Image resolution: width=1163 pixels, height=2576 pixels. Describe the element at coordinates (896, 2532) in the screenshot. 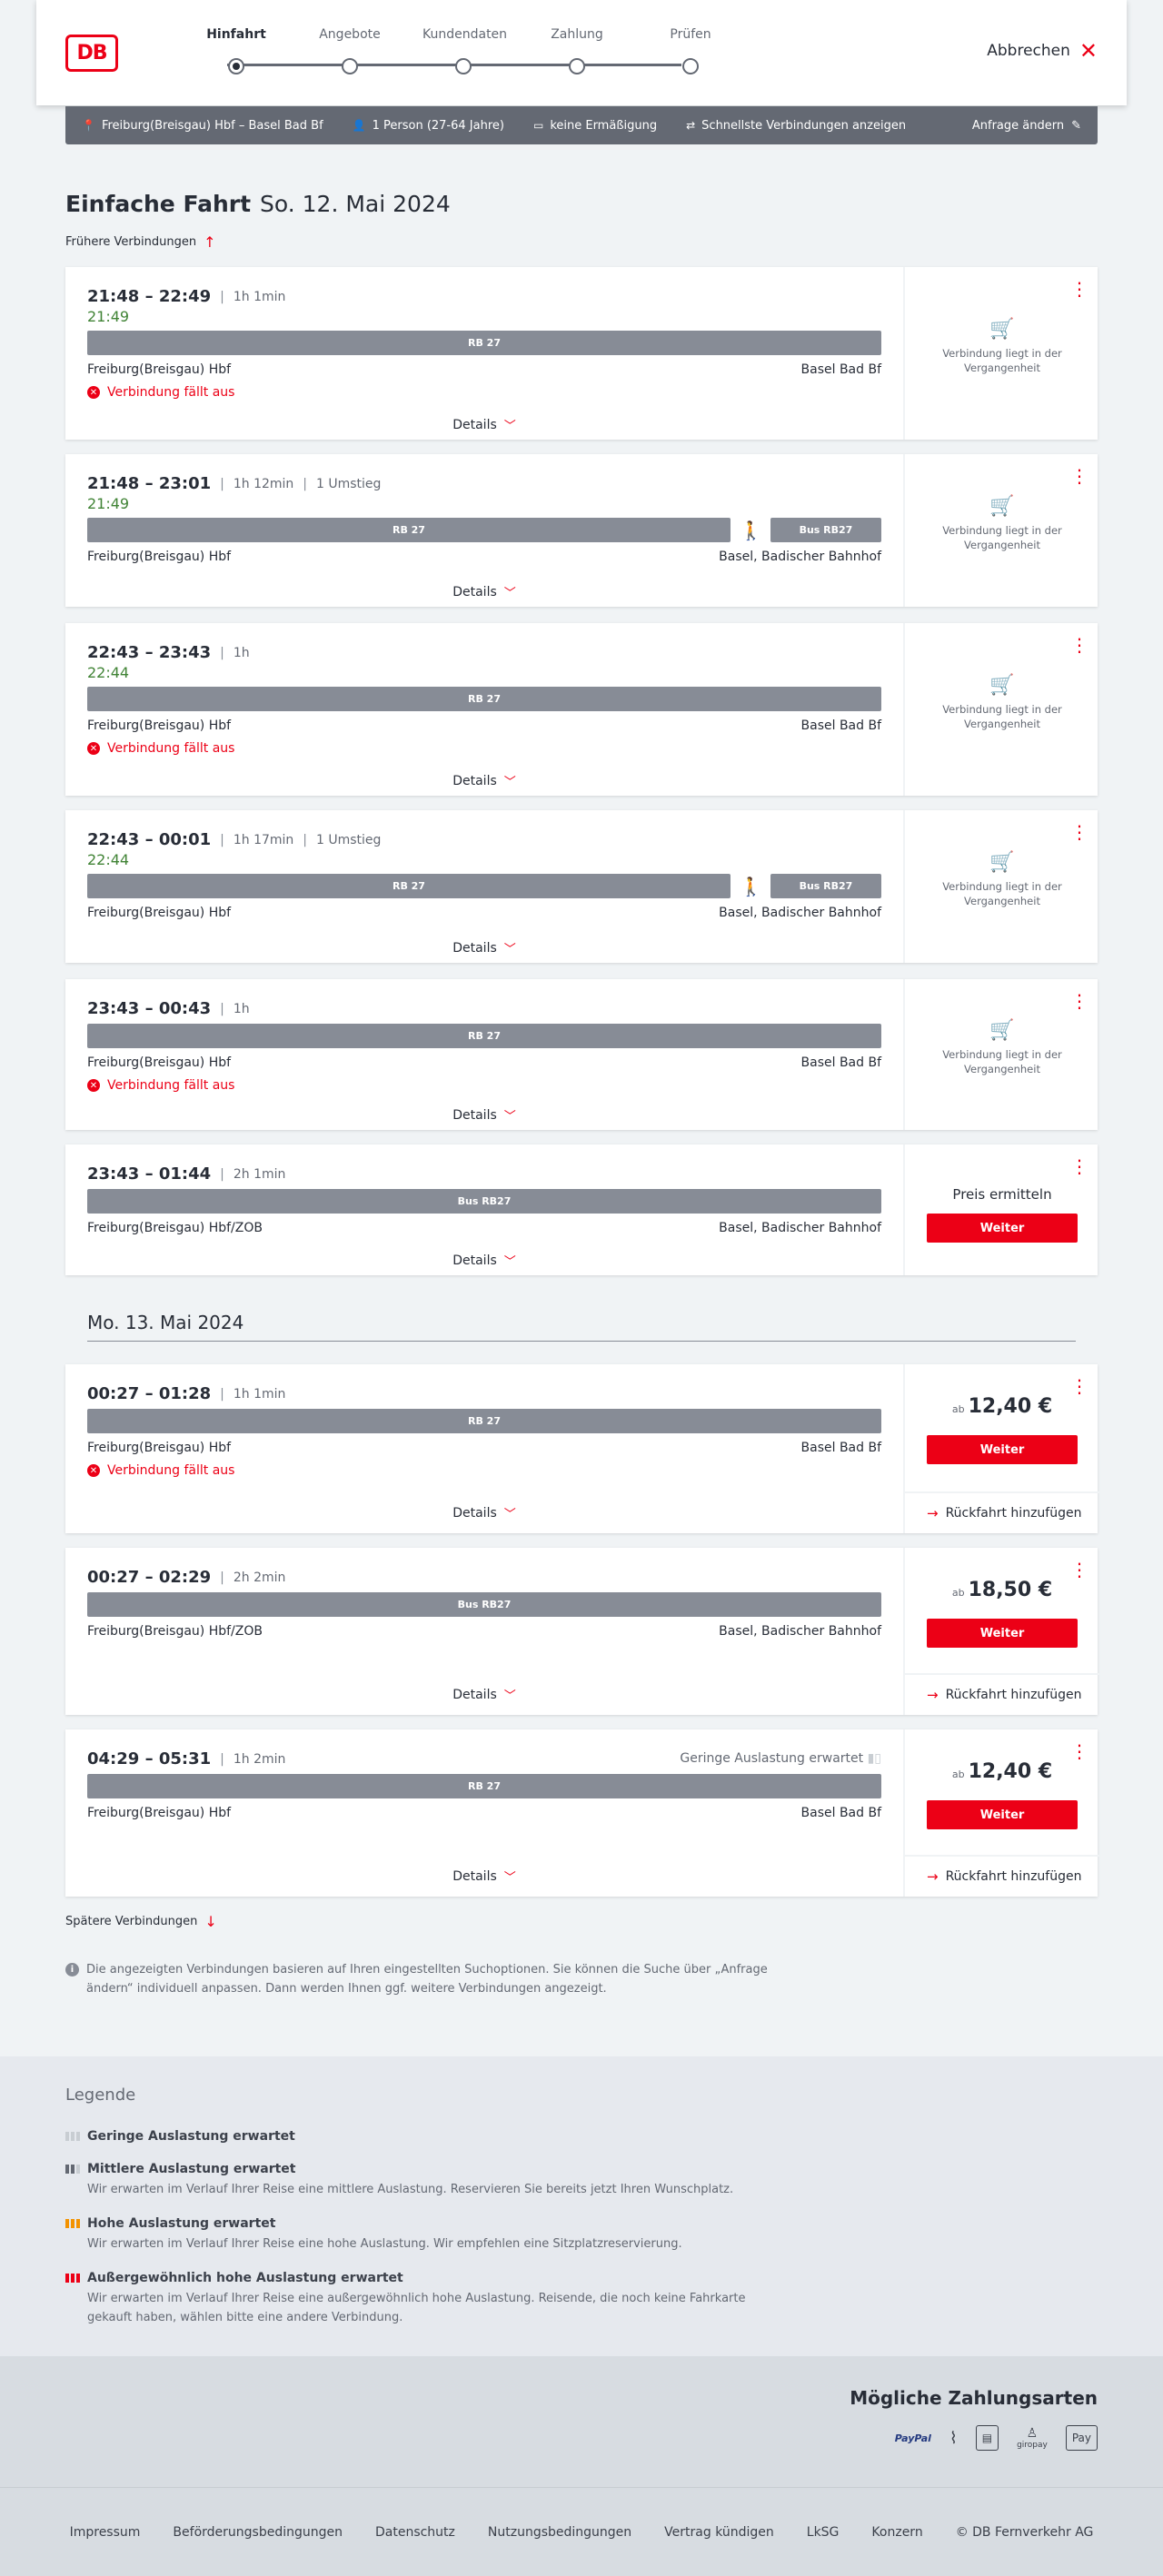

I see `footer-link: Konzern` at that location.